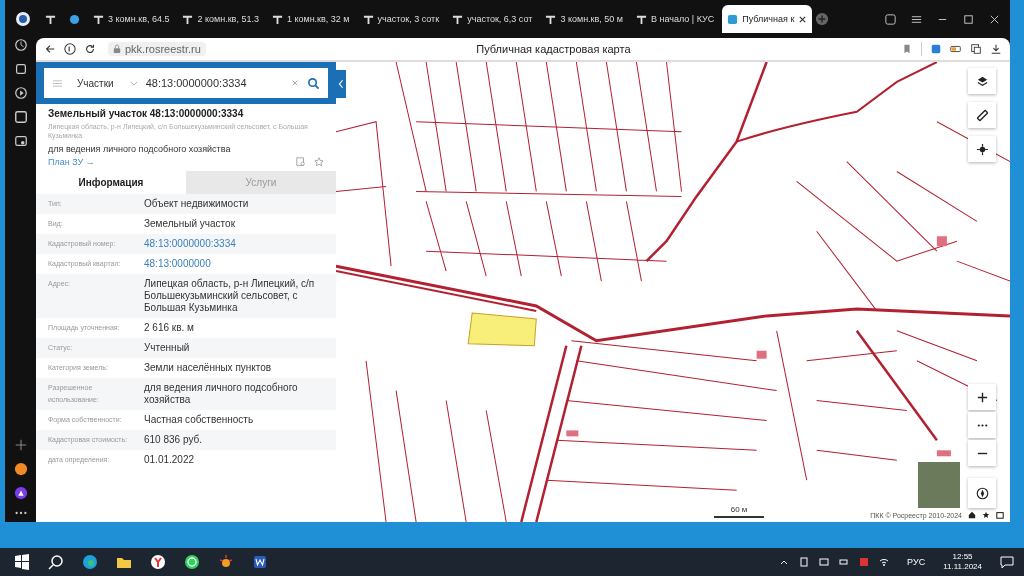  I want to click on browser-tab: участок, 6,3 сот, so click(492, 19).